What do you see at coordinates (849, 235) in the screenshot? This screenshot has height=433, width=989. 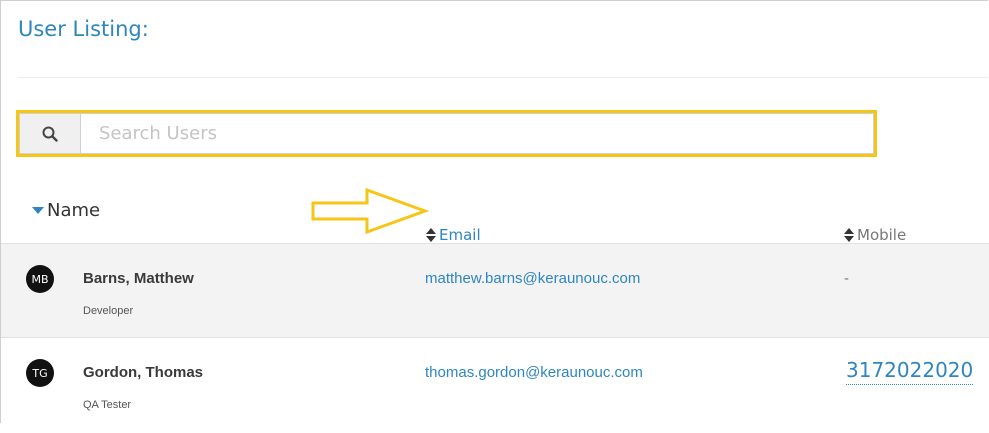 I see `sort-icon` at bounding box center [849, 235].